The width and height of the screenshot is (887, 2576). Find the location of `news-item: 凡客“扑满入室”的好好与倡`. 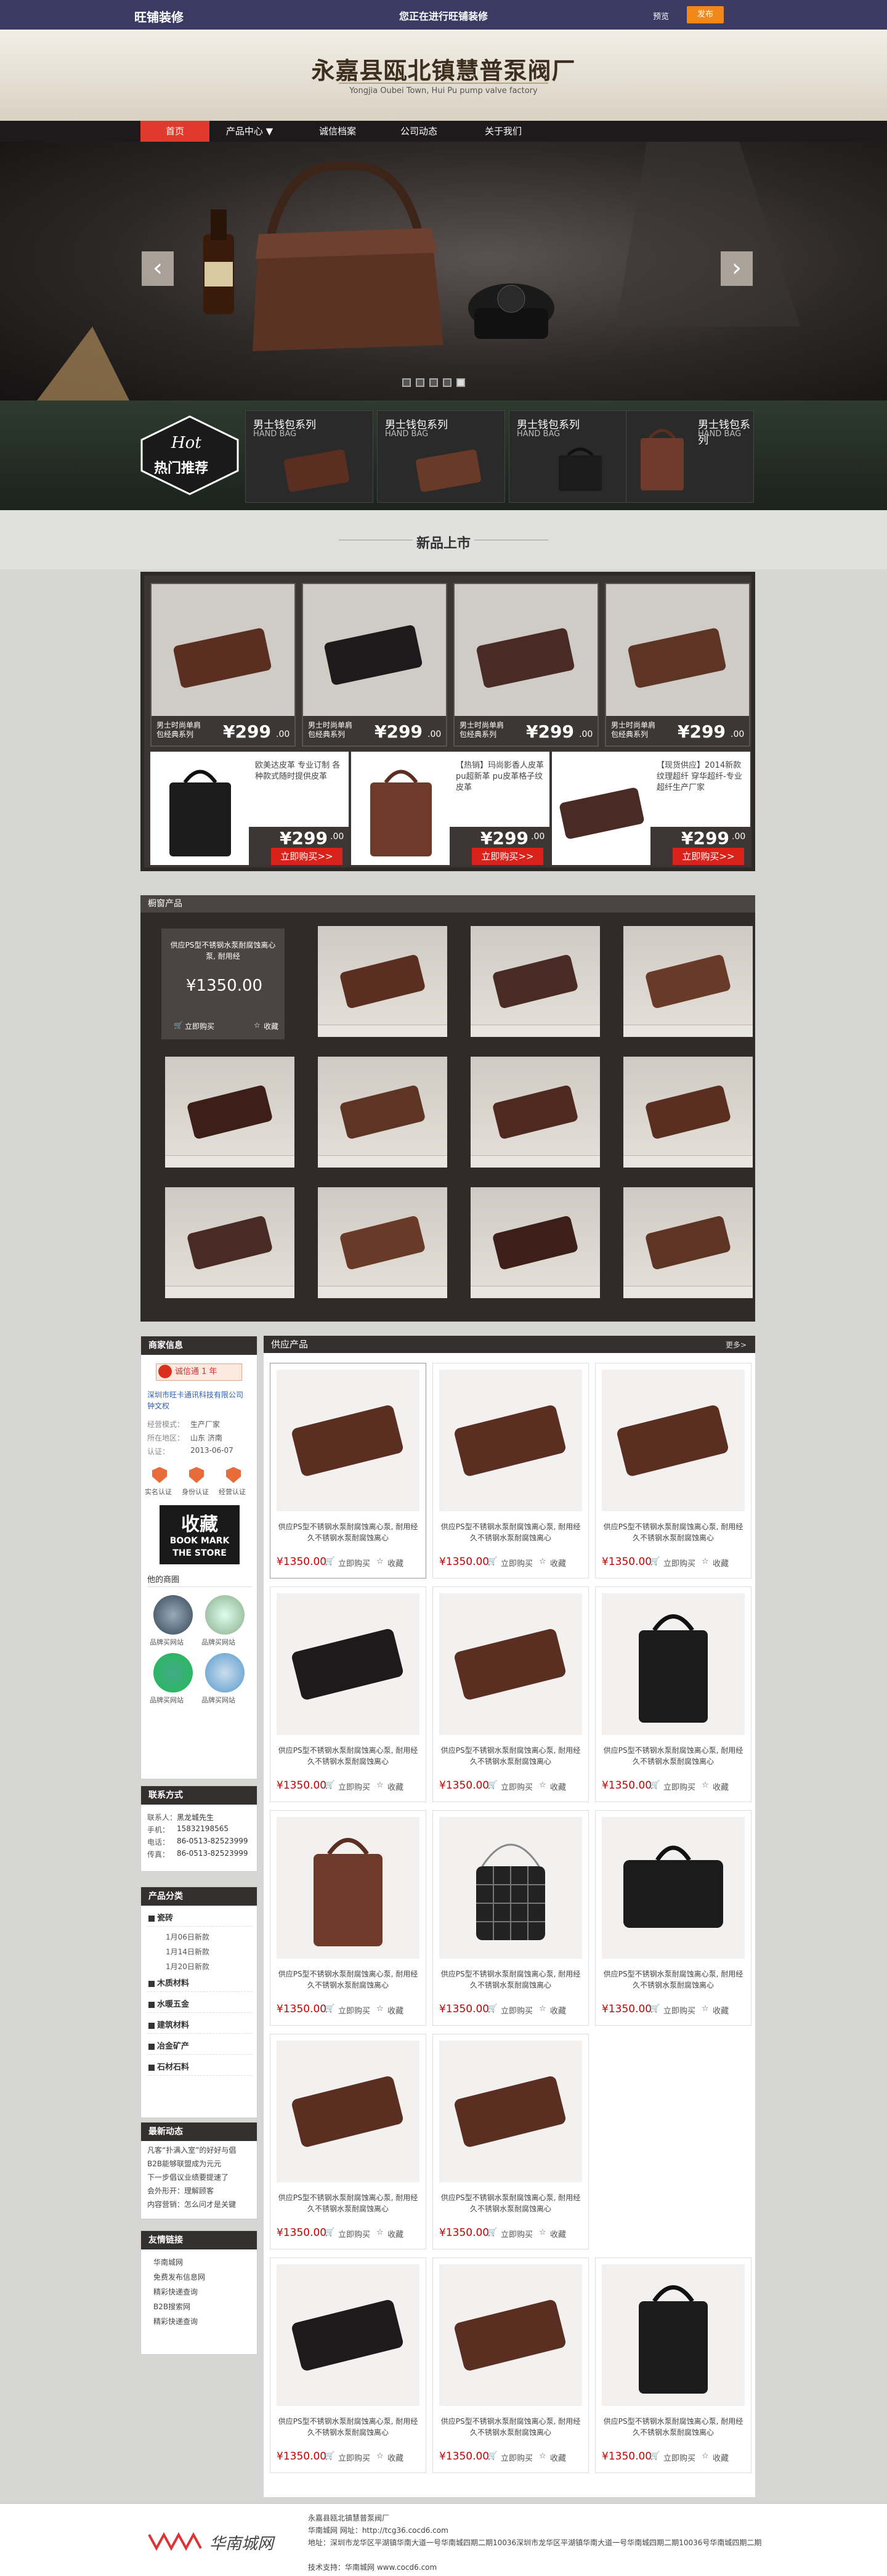

news-item: 凡客“扑满入室”的好好与倡 is located at coordinates (202, 2150).